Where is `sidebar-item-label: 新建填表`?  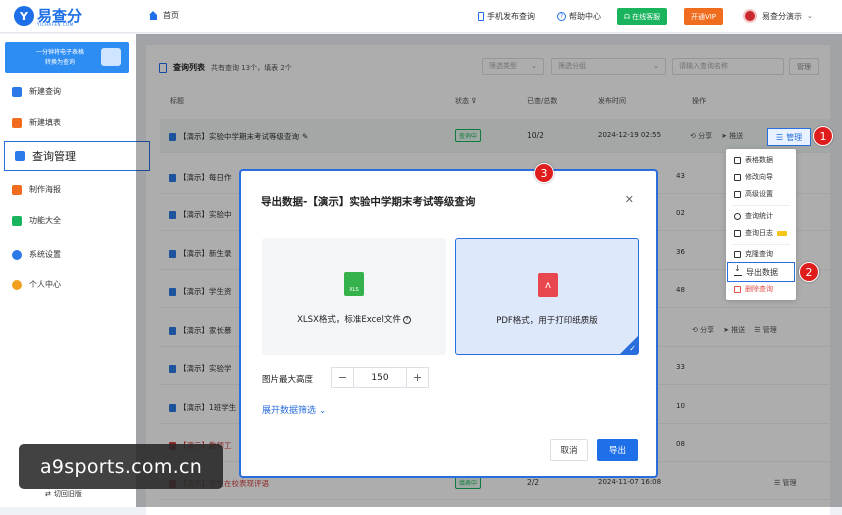 sidebar-item-label: 新建填表 is located at coordinates (45, 122).